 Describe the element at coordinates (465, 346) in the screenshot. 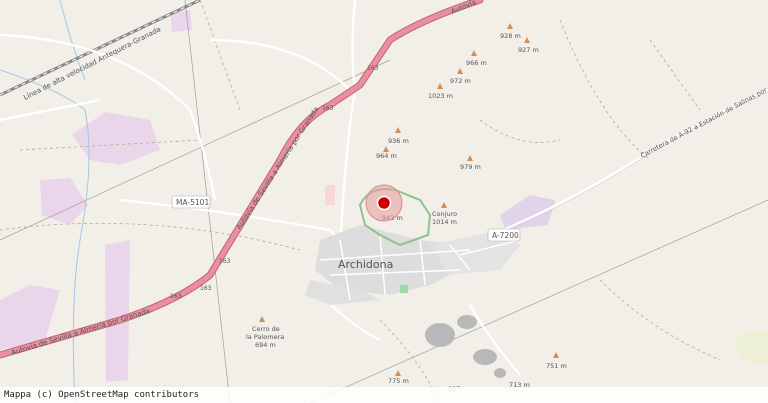

I see `quarry-areas` at that location.